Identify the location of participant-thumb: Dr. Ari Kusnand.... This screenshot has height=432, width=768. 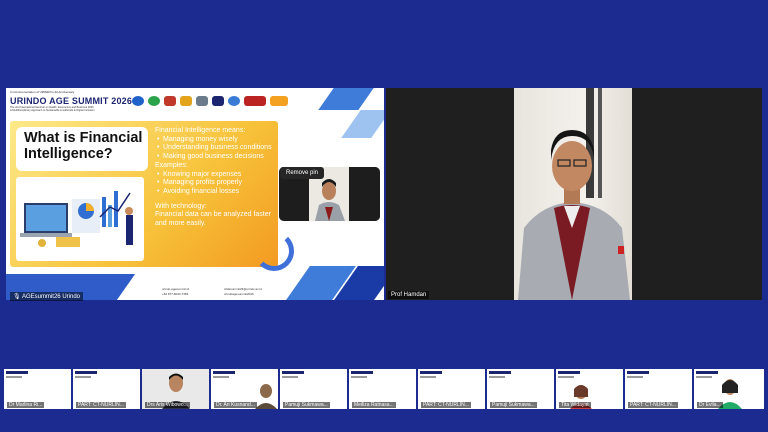
(244, 389).